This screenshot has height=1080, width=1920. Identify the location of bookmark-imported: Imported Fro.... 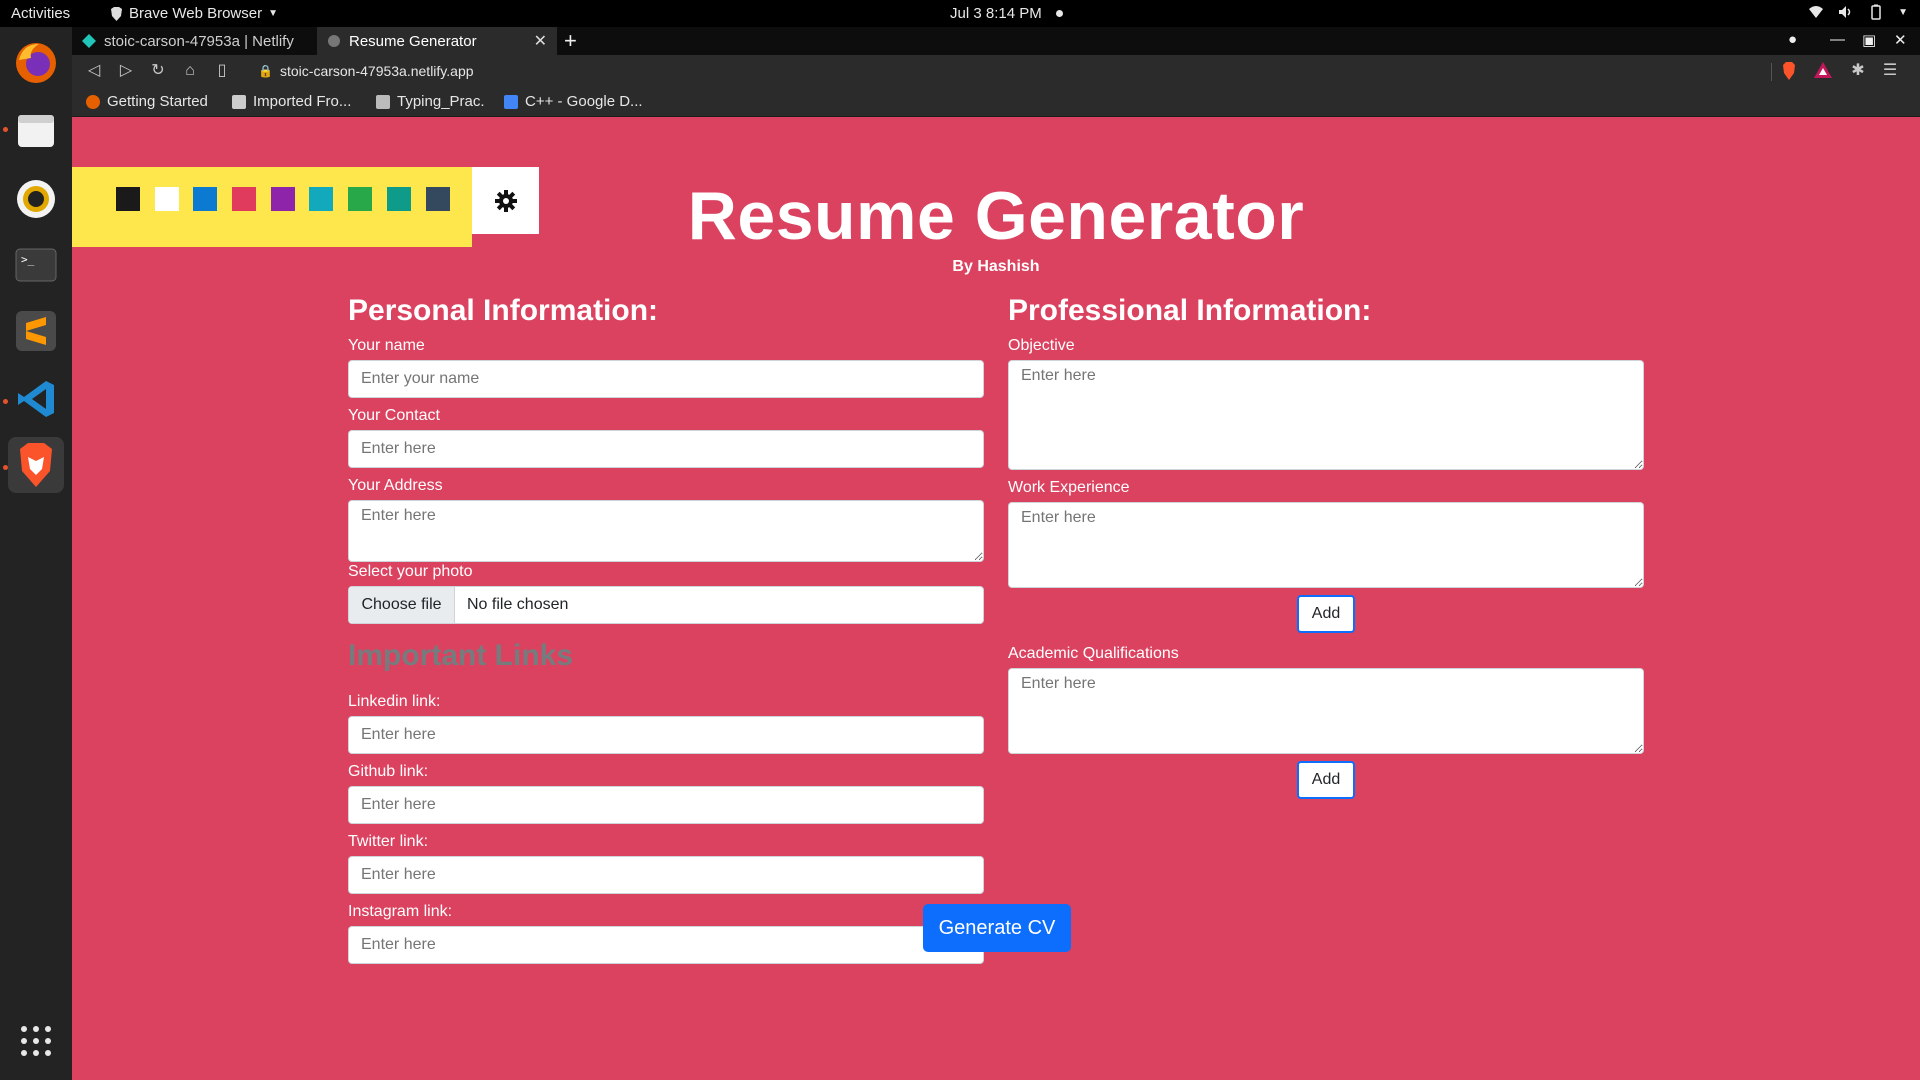
(291, 101).